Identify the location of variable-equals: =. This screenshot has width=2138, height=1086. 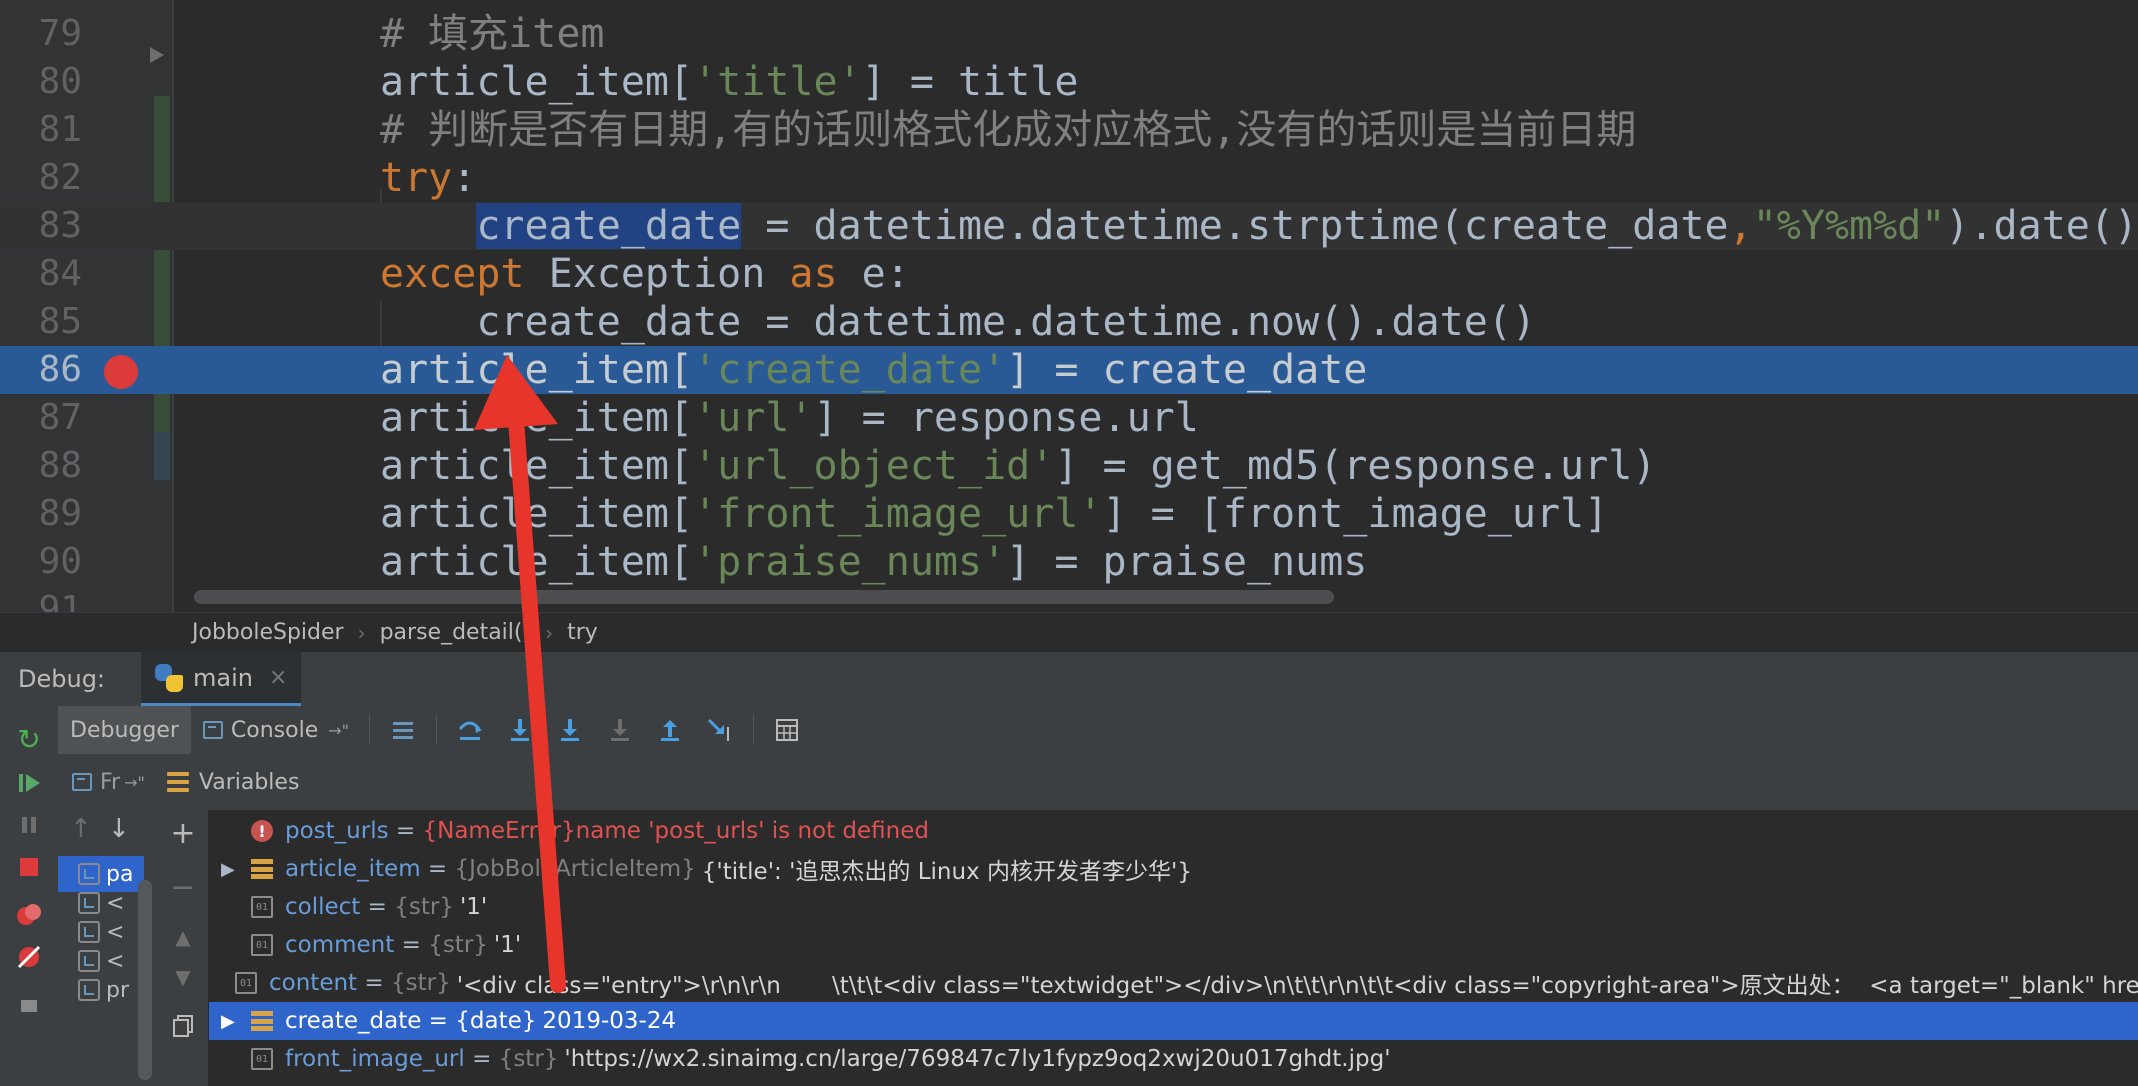
(438, 1021).